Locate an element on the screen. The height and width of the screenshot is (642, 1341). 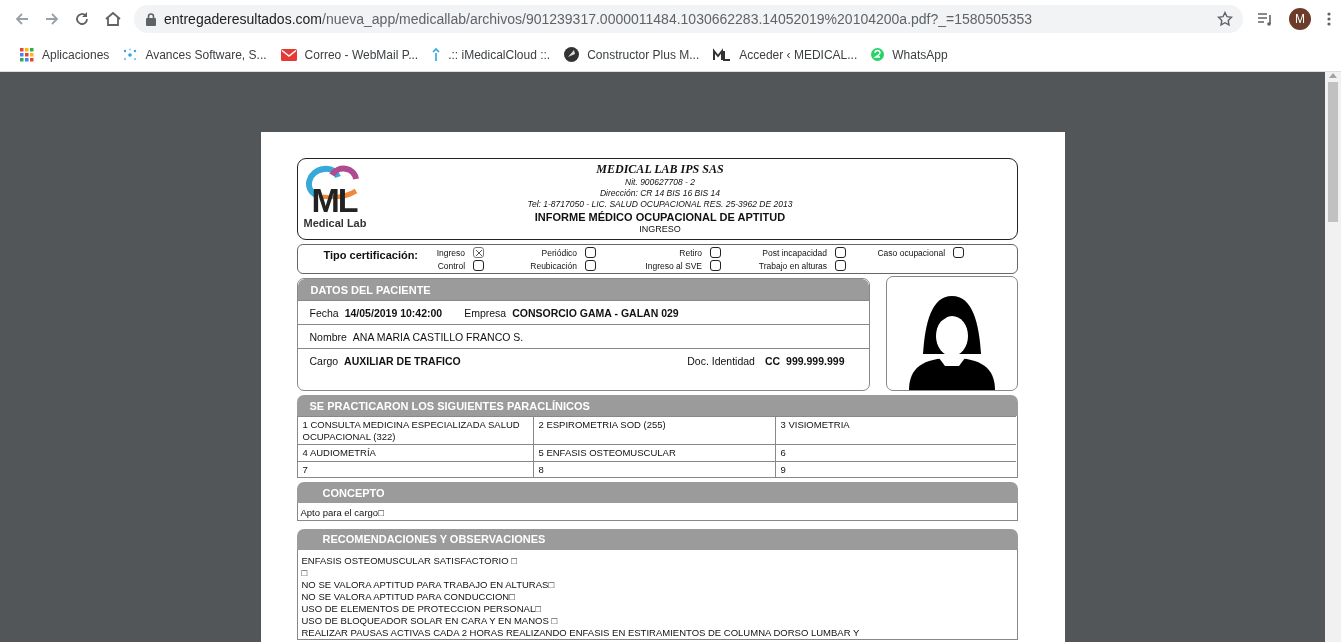
table-cell: 8 is located at coordinates (654, 468).